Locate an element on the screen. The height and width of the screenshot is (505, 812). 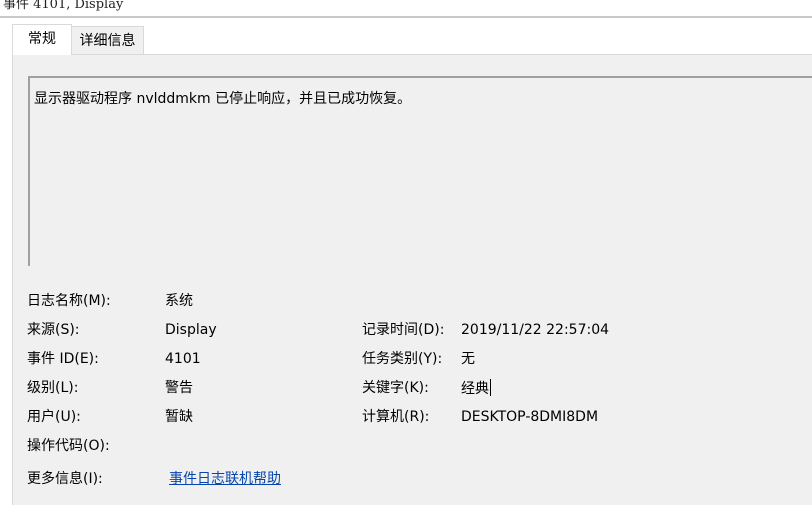
task-category-value: 无 is located at coordinates (468, 359).